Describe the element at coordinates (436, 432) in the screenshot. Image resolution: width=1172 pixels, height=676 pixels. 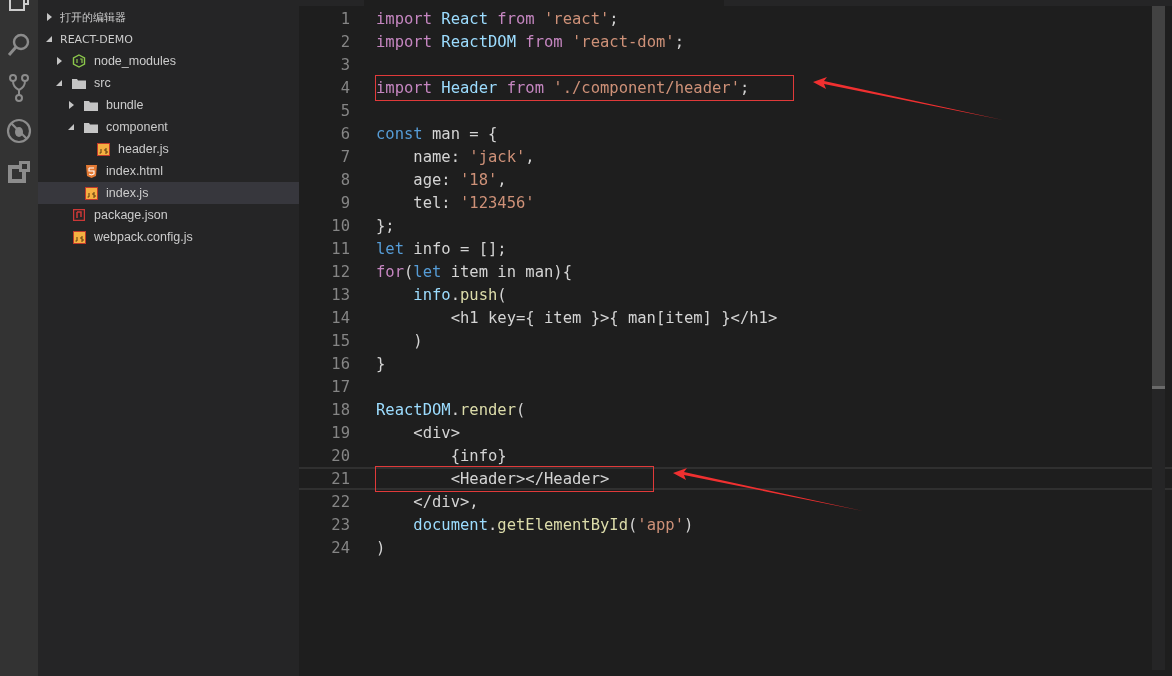
I see `code-line: <div>` at that location.